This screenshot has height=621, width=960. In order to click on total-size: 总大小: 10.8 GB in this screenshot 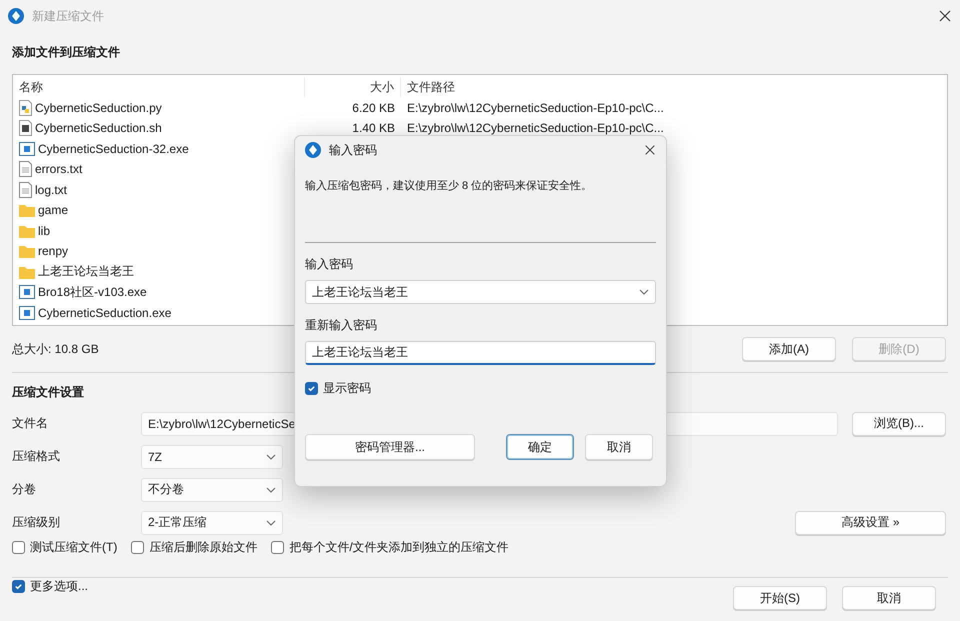, I will do `click(55, 349)`.